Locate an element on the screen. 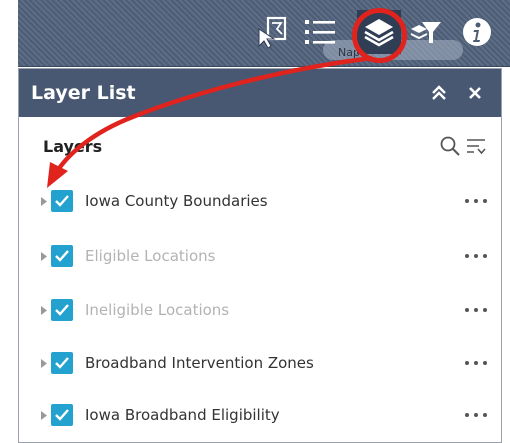 This screenshot has width=510, height=443. filter-list-icon is located at coordinates (476, 147).